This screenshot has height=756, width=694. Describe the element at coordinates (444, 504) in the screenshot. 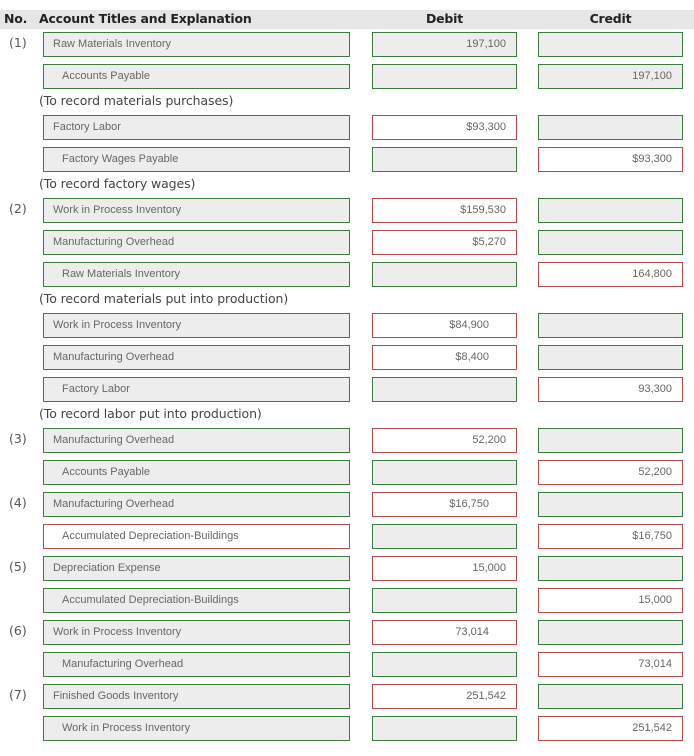

I see `debit-field: $16,750` at that location.